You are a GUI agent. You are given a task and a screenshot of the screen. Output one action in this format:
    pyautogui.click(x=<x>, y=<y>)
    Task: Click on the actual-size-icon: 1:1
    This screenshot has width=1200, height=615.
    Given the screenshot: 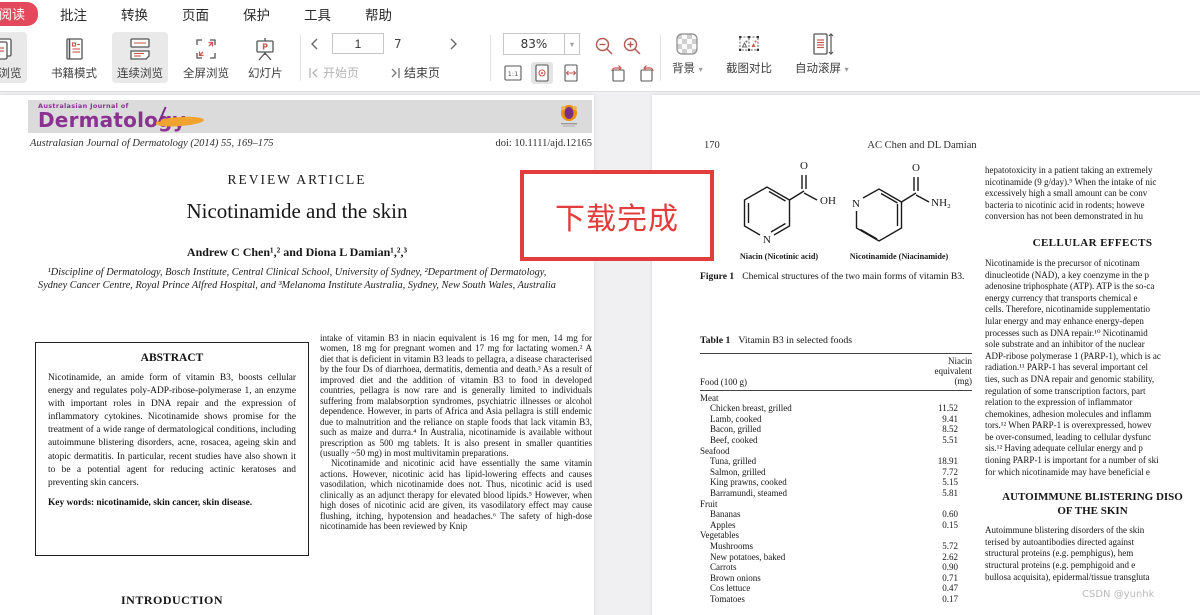 What is the action you would take?
    pyautogui.click(x=513, y=73)
    